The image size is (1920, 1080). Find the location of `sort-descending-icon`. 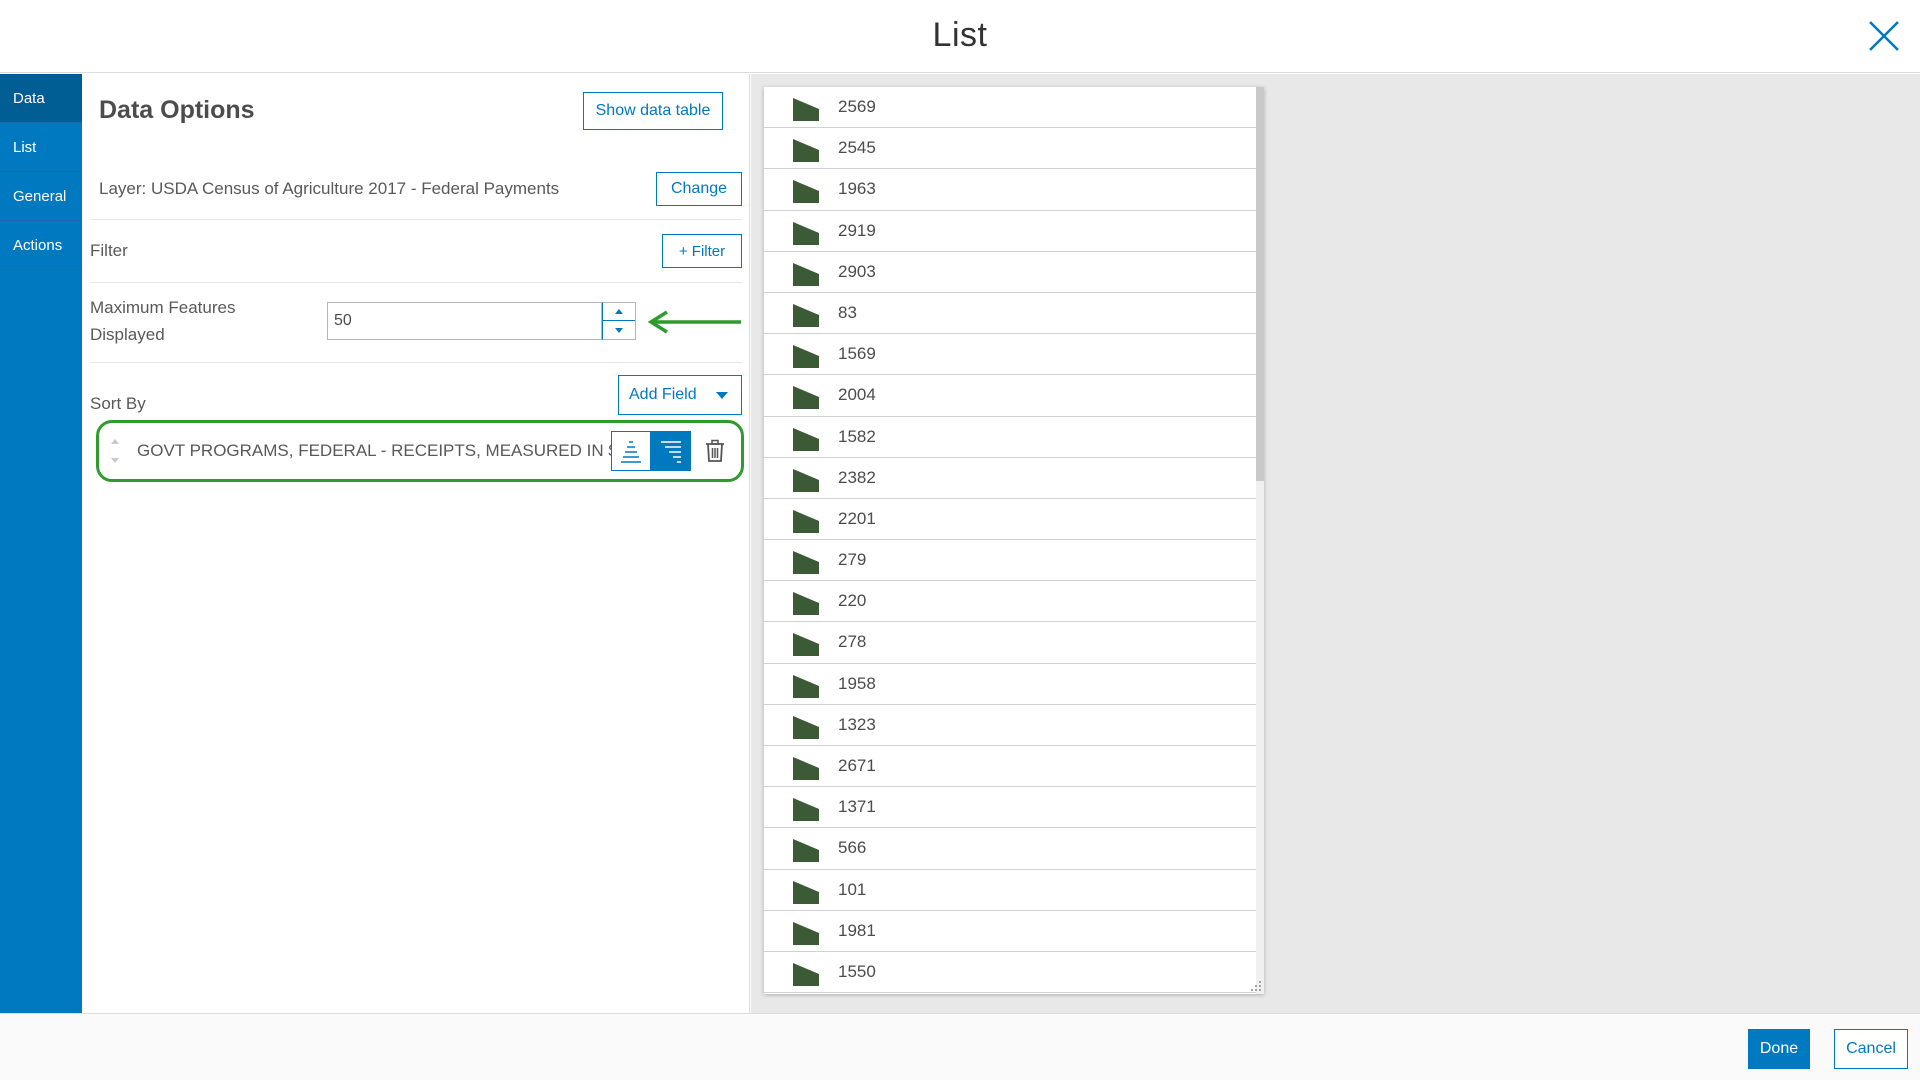

sort-descending-icon is located at coordinates (671, 452).